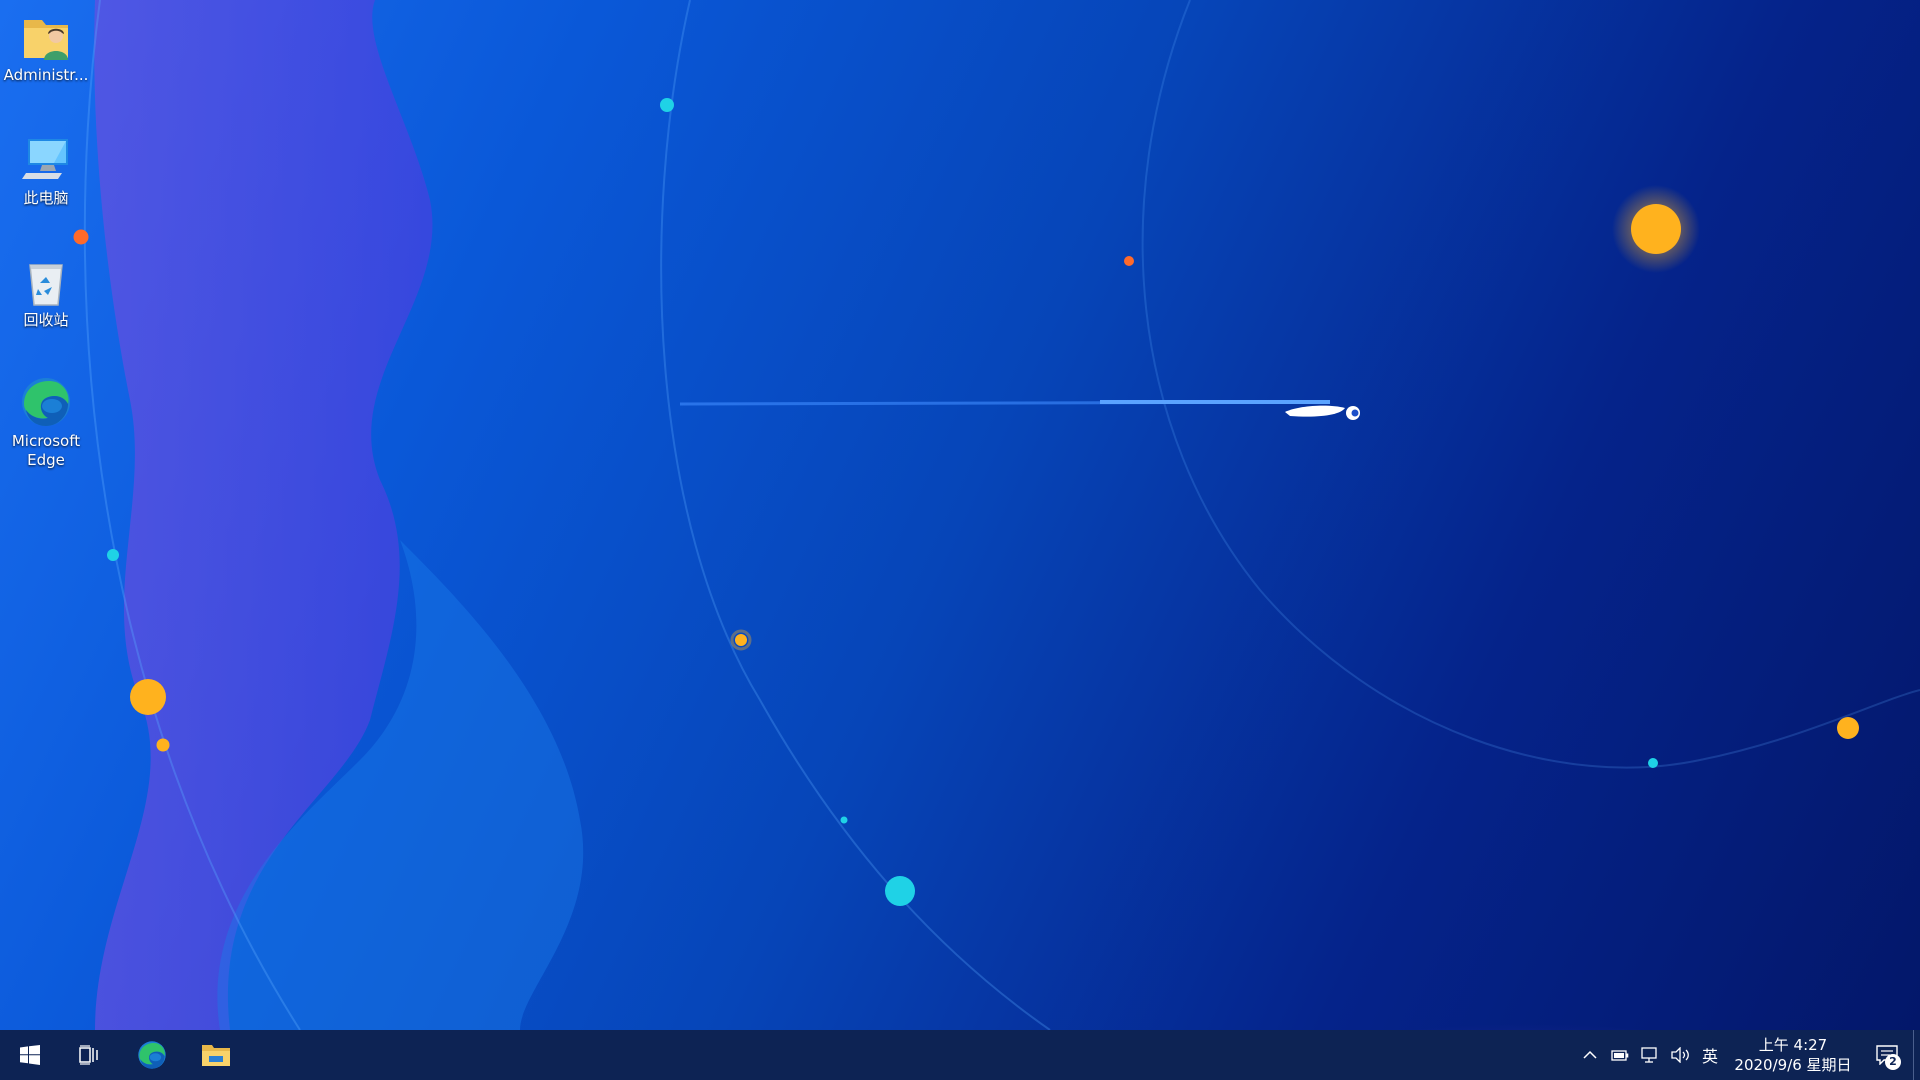 The width and height of the screenshot is (1920, 1080). I want to click on desktop-icon-edge: Microsoft Edge, so click(46, 422).